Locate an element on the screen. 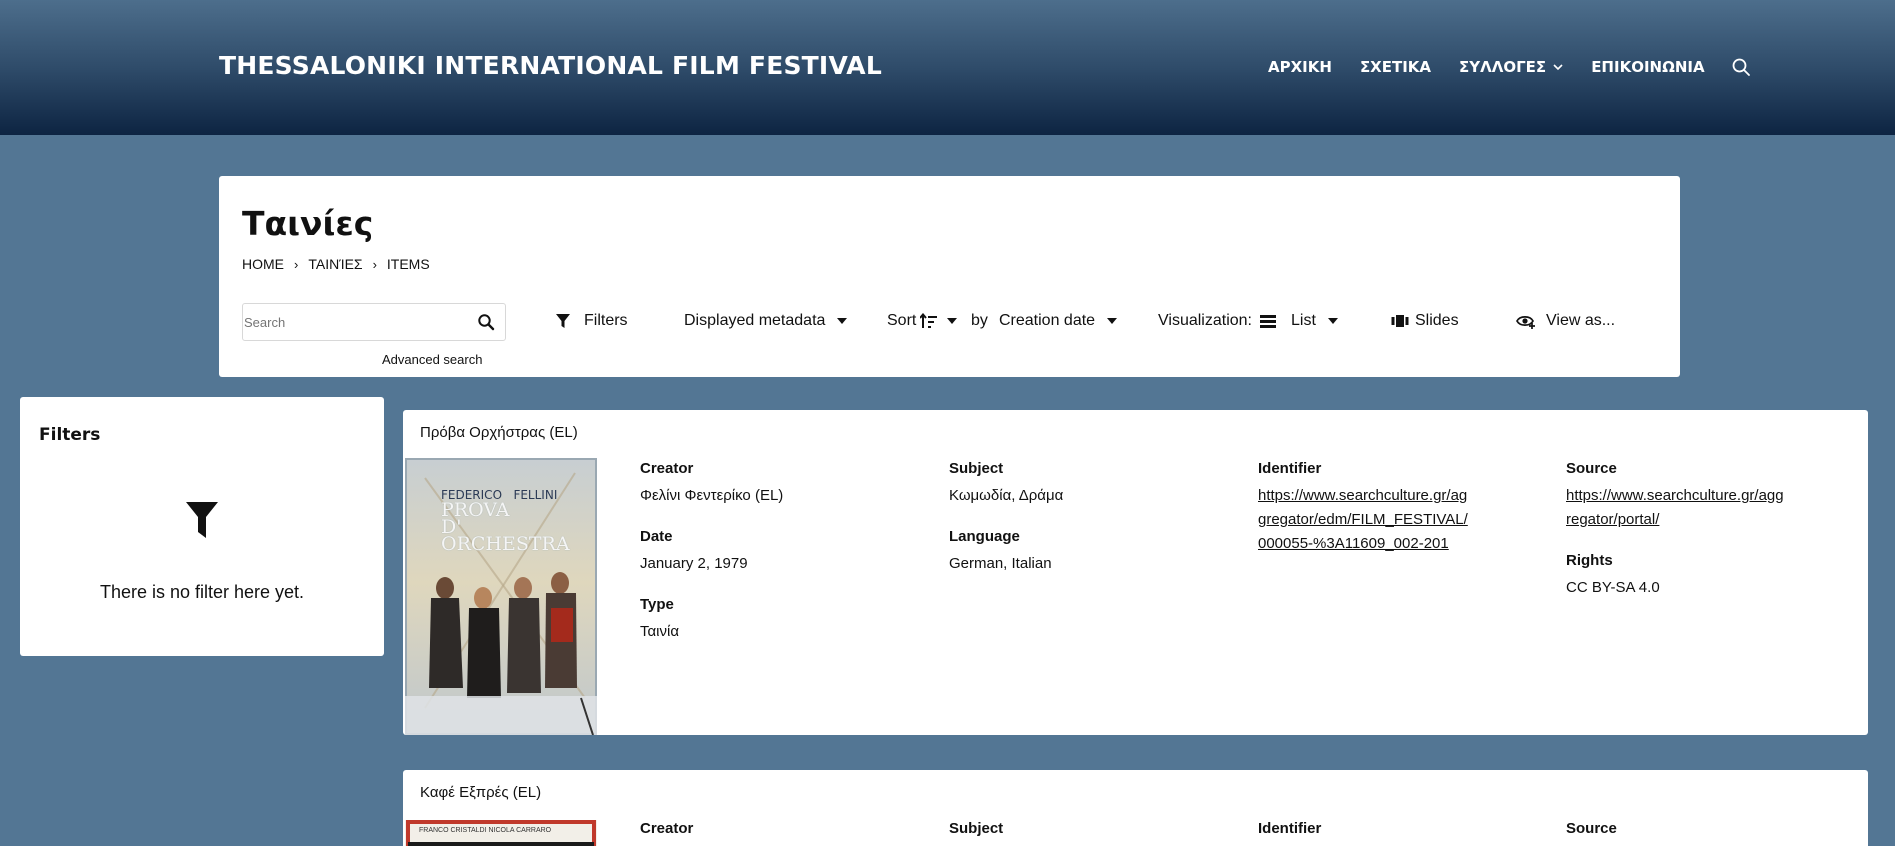 Image resolution: width=1895 pixels, height=846 pixels. sort-field-dropdown: Creation date is located at coordinates (1058, 321).